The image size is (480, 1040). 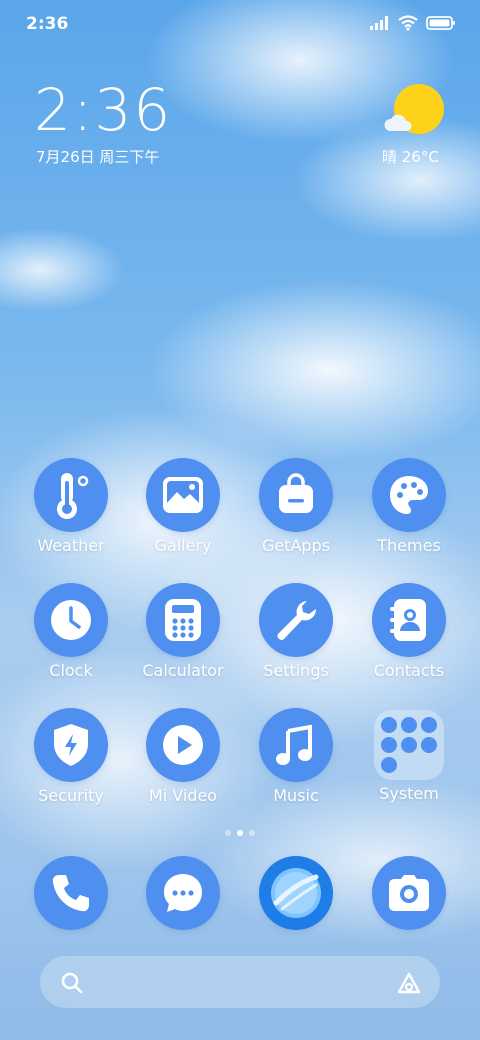 I want to click on status-bar: 2:36, so click(x=240, y=25).